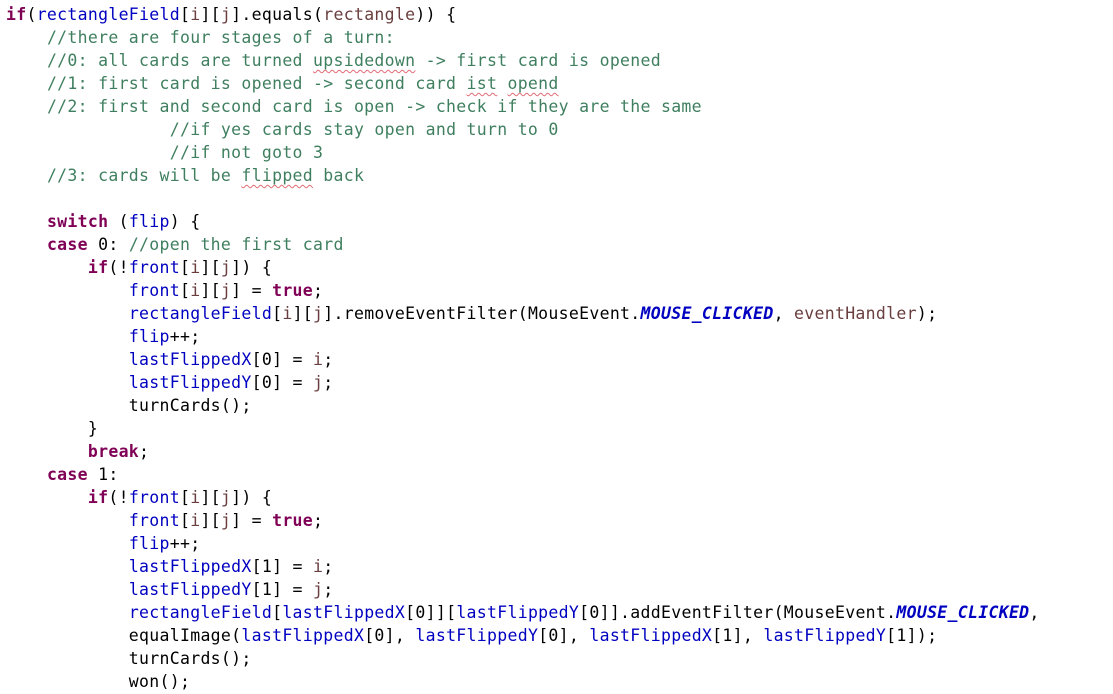  Describe the element at coordinates (738, 635) in the screenshot. I see `code-token: [1],` at that location.